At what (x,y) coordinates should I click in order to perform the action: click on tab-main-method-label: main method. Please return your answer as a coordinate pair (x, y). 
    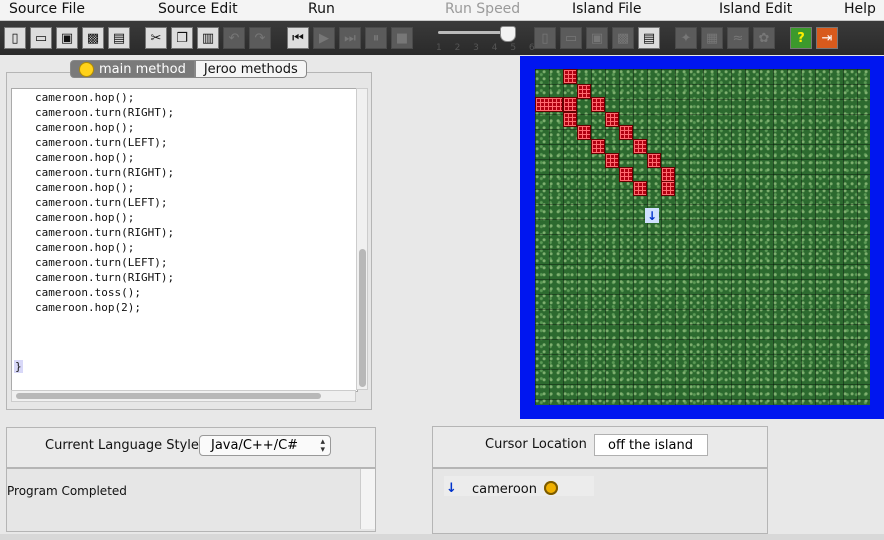
    Looking at the image, I should click on (142, 69).